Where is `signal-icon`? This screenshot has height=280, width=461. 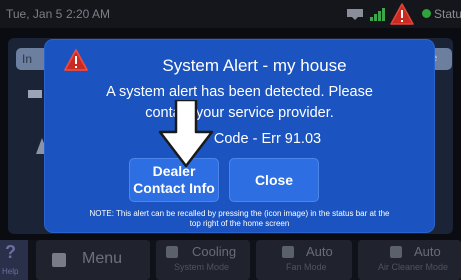 signal-icon is located at coordinates (377, 14).